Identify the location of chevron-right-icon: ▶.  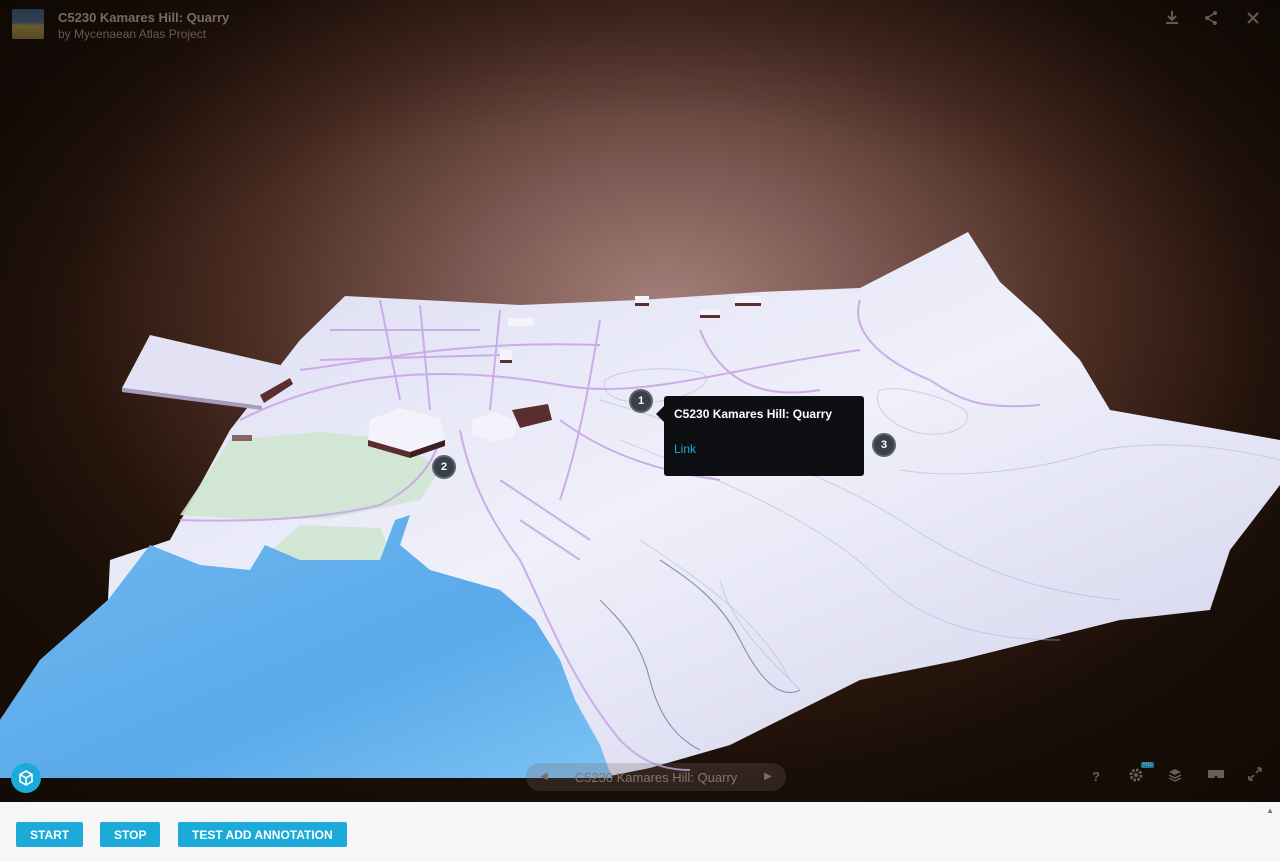
(768, 777).